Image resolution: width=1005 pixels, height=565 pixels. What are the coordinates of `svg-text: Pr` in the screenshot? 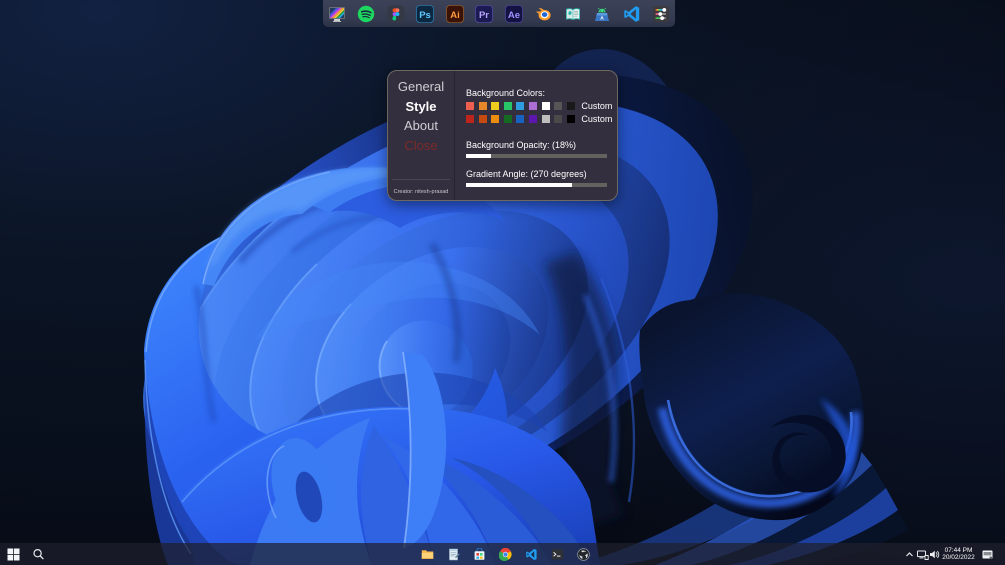 It's located at (484, 14).